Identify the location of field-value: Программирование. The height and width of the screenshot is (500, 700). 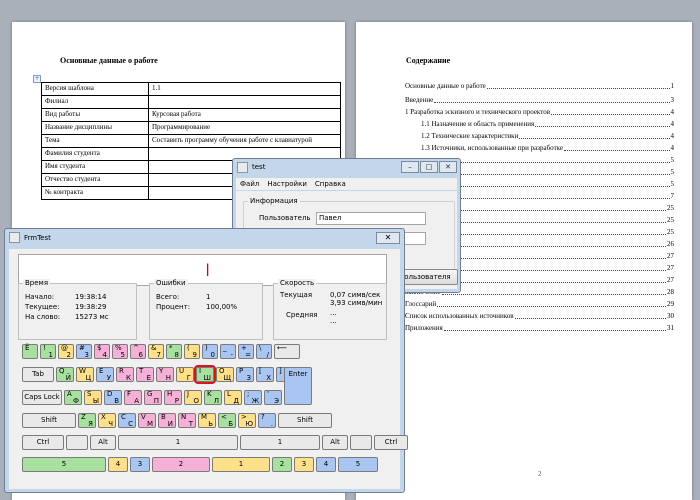
(244, 128).